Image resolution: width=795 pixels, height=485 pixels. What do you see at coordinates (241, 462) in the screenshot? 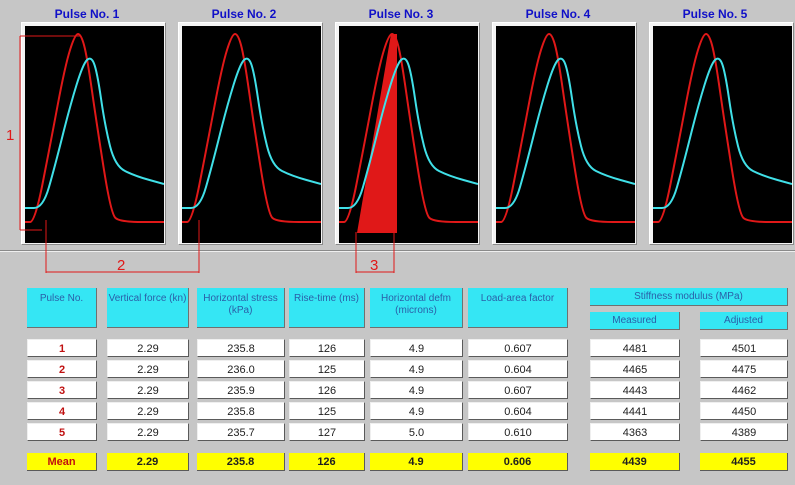
I see `mean-row-stress-cell: 235.8` at bounding box center [241, 462].